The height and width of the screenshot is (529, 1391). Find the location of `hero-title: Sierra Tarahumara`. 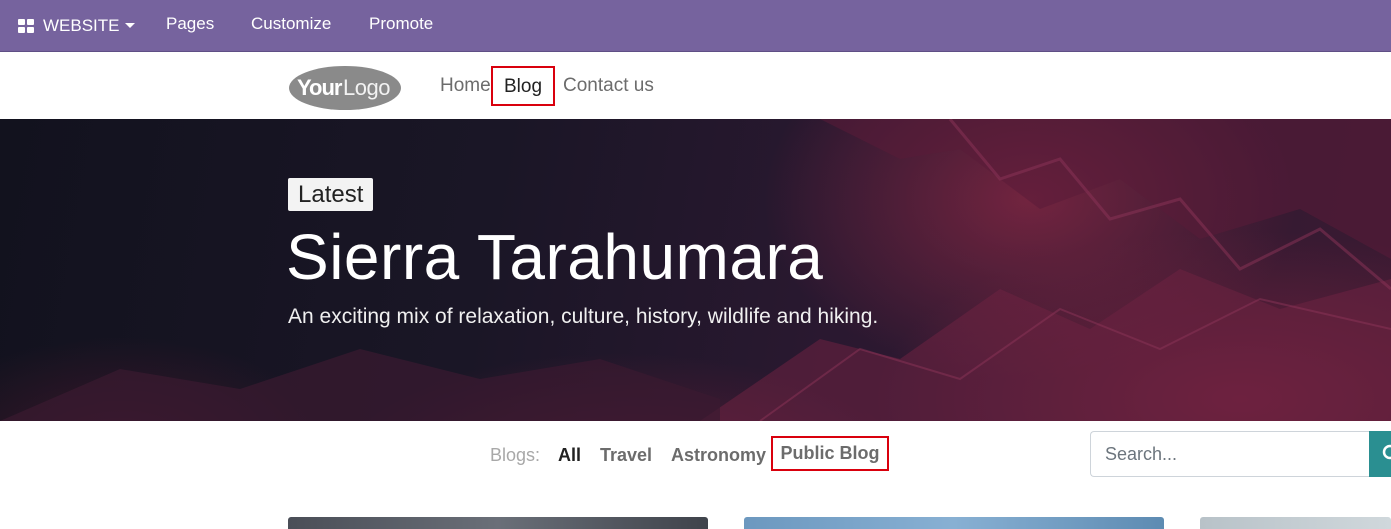

hero-title: Sierra Tarahumara is located at coordinates (555, 257).